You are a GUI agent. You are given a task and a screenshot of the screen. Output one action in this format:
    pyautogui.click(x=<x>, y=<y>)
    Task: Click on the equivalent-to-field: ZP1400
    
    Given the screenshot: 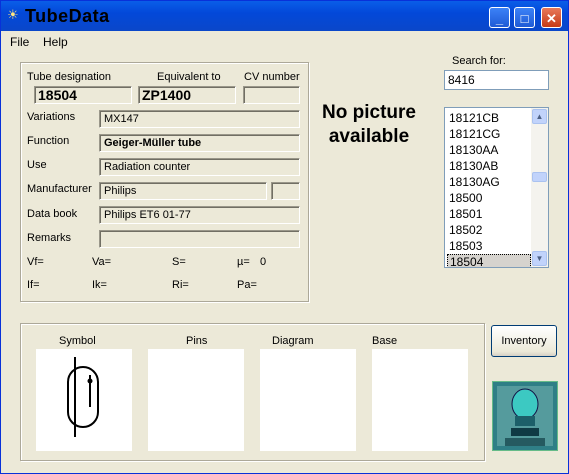 What is the action you would take?
    pyautogui.click(x=187, y=95)
    